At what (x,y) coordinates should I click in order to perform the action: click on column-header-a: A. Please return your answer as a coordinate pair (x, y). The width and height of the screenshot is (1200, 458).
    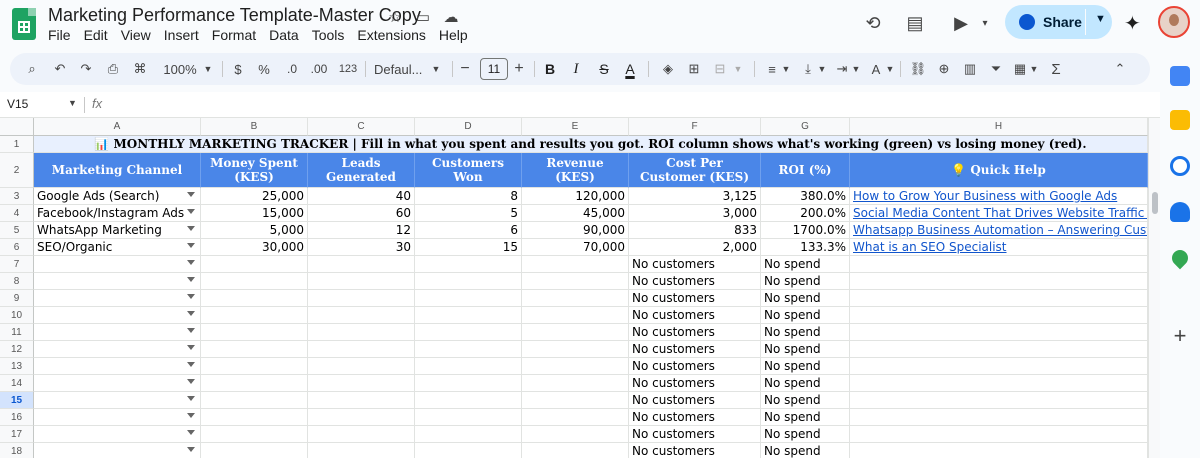
    Looking at the image, I should click on (117, 127).